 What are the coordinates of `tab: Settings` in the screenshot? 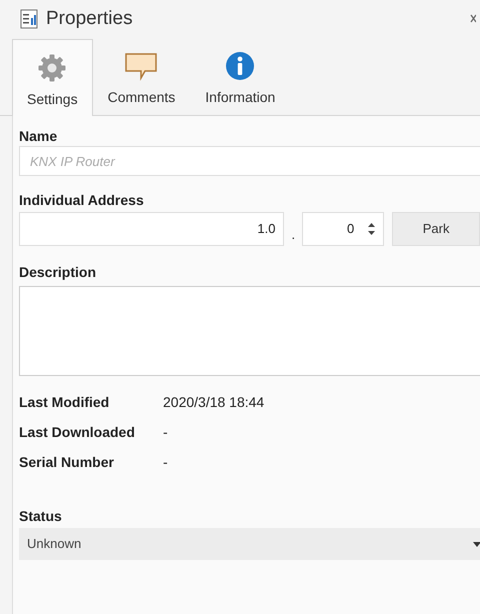 It's located at (52, 77).